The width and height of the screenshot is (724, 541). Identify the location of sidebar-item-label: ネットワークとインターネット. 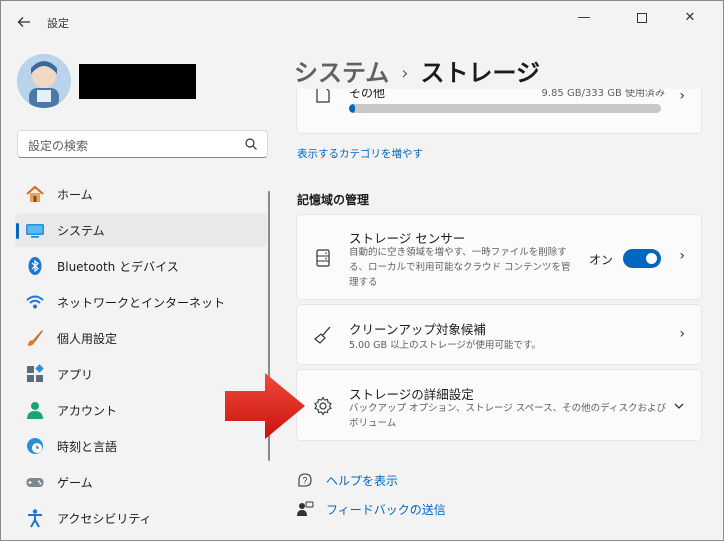
(141, 303).